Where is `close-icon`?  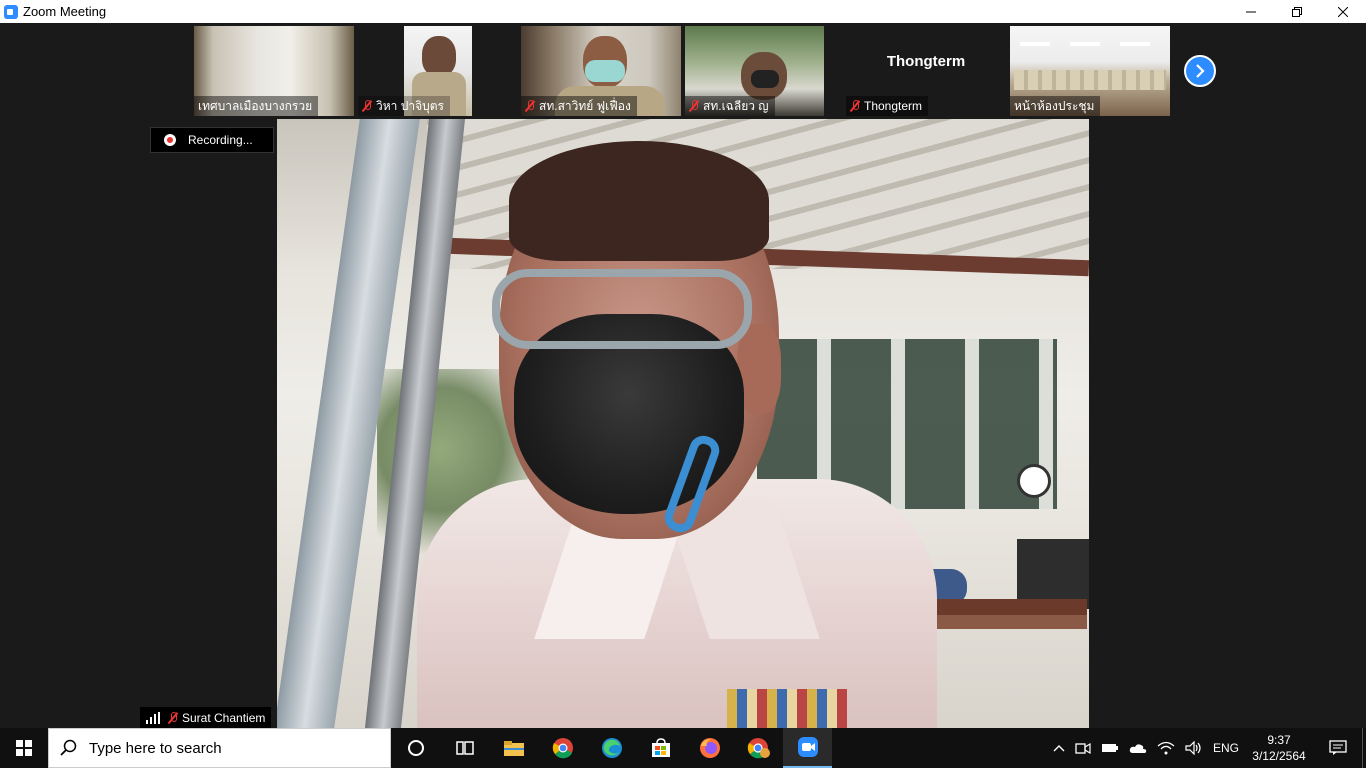 close-icon is located at coordinates (1343, 11).